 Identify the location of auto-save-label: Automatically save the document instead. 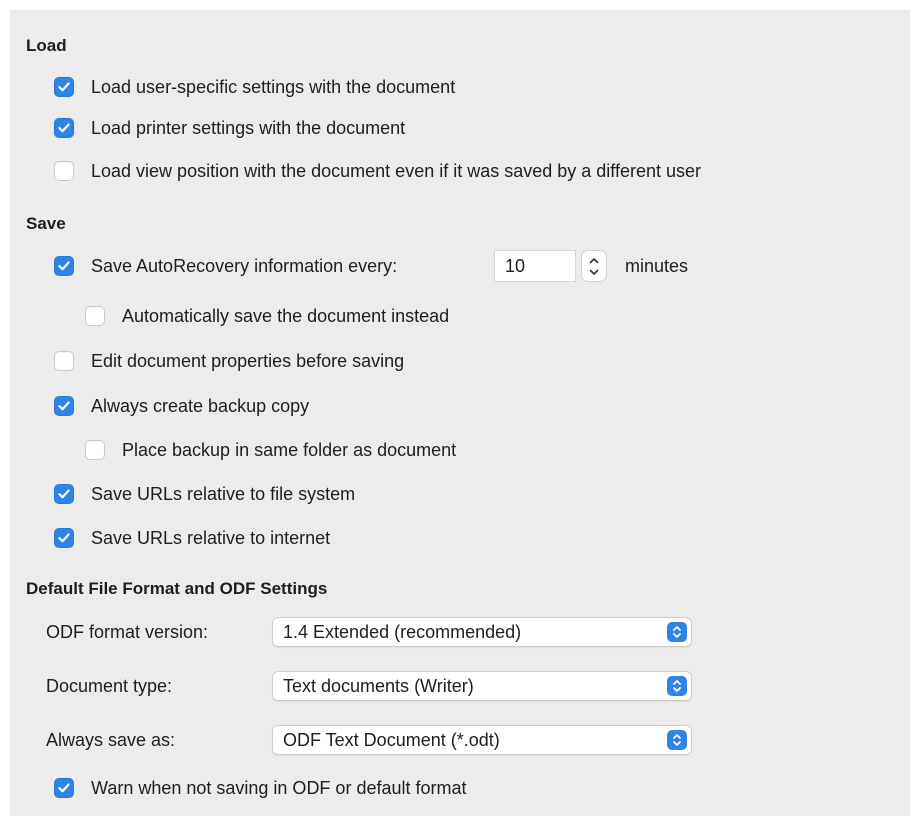
(286, 316).